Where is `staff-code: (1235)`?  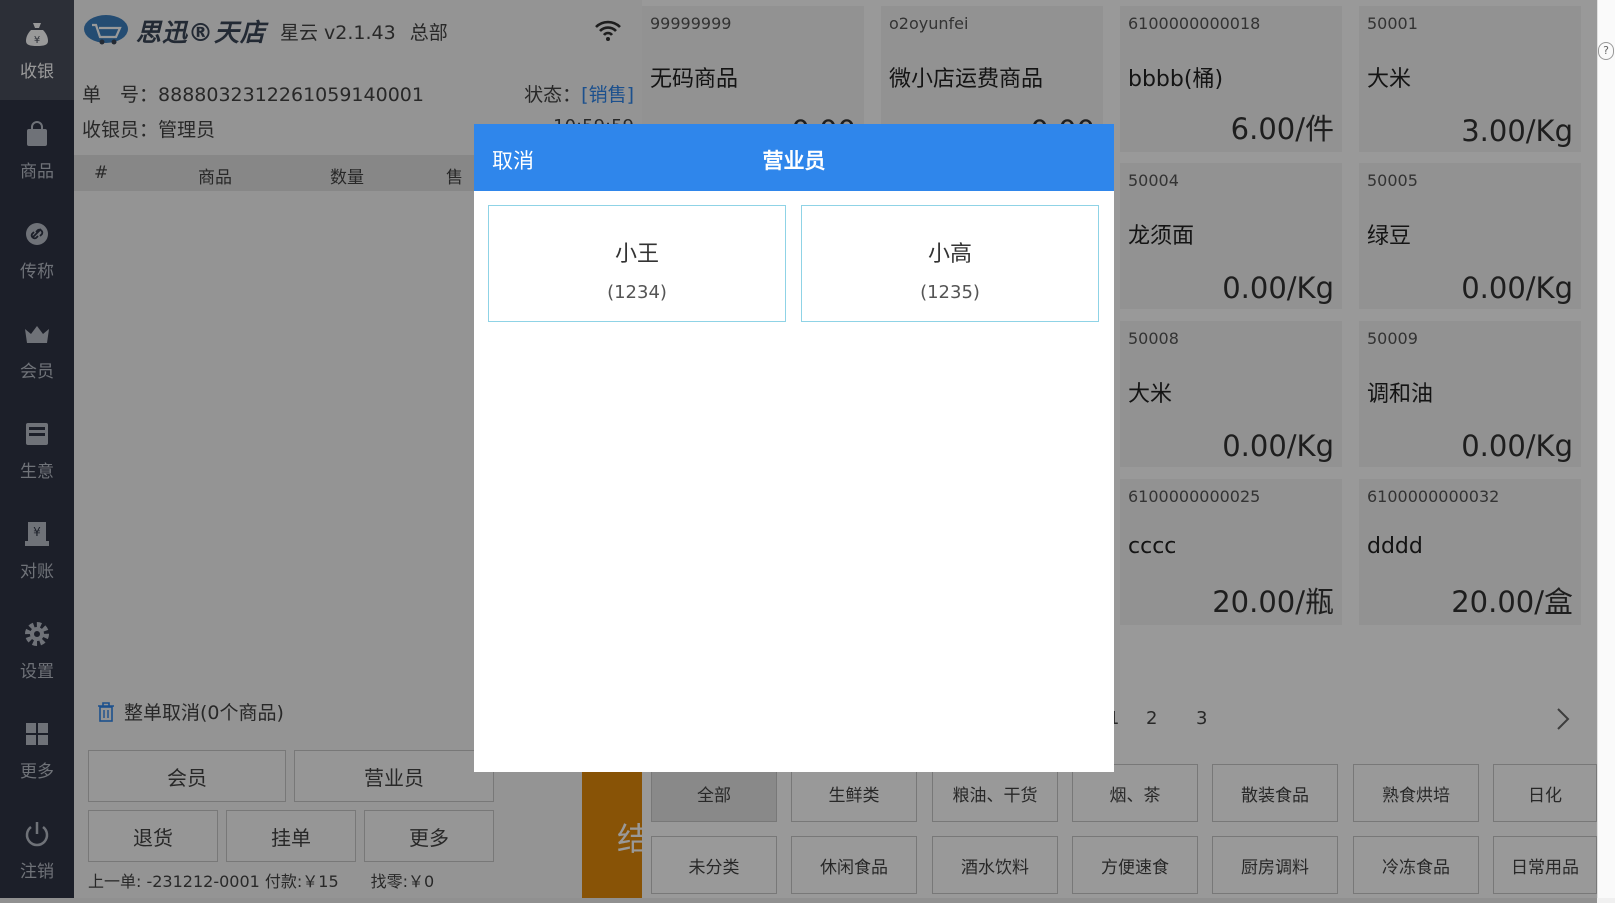 staff-code: (1235) is located at coordinates (950, 292).